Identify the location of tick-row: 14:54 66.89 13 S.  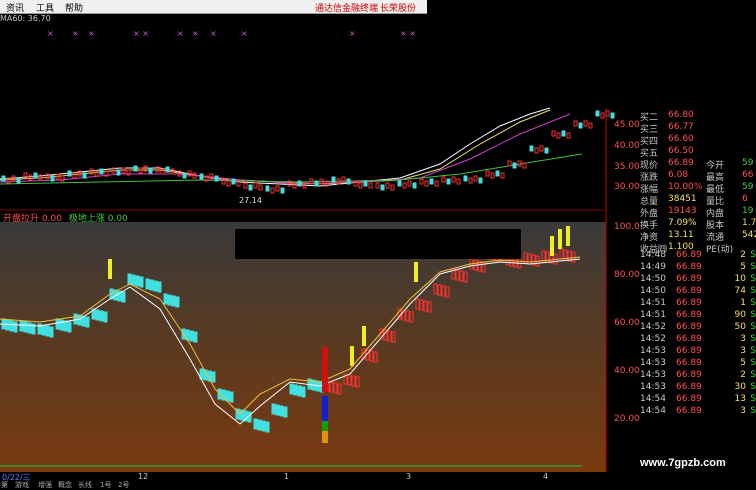
(698, 399).